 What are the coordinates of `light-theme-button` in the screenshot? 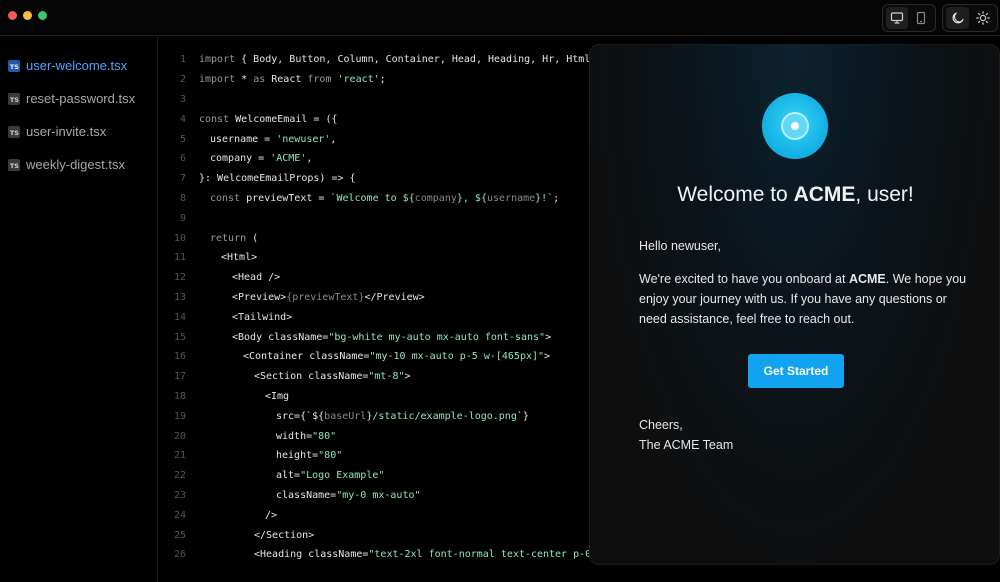 It's located at (982, 18).